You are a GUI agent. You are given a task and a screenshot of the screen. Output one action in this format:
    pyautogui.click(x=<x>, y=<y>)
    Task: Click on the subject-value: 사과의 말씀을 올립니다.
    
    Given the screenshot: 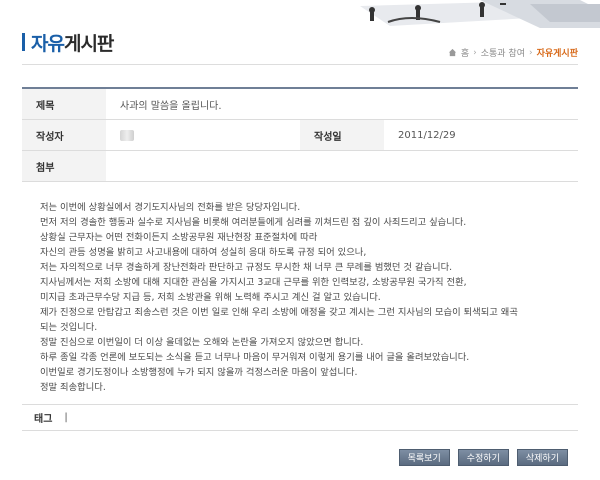 What is the action you would take?
    pyautogui.click(x=171, y=106)
    